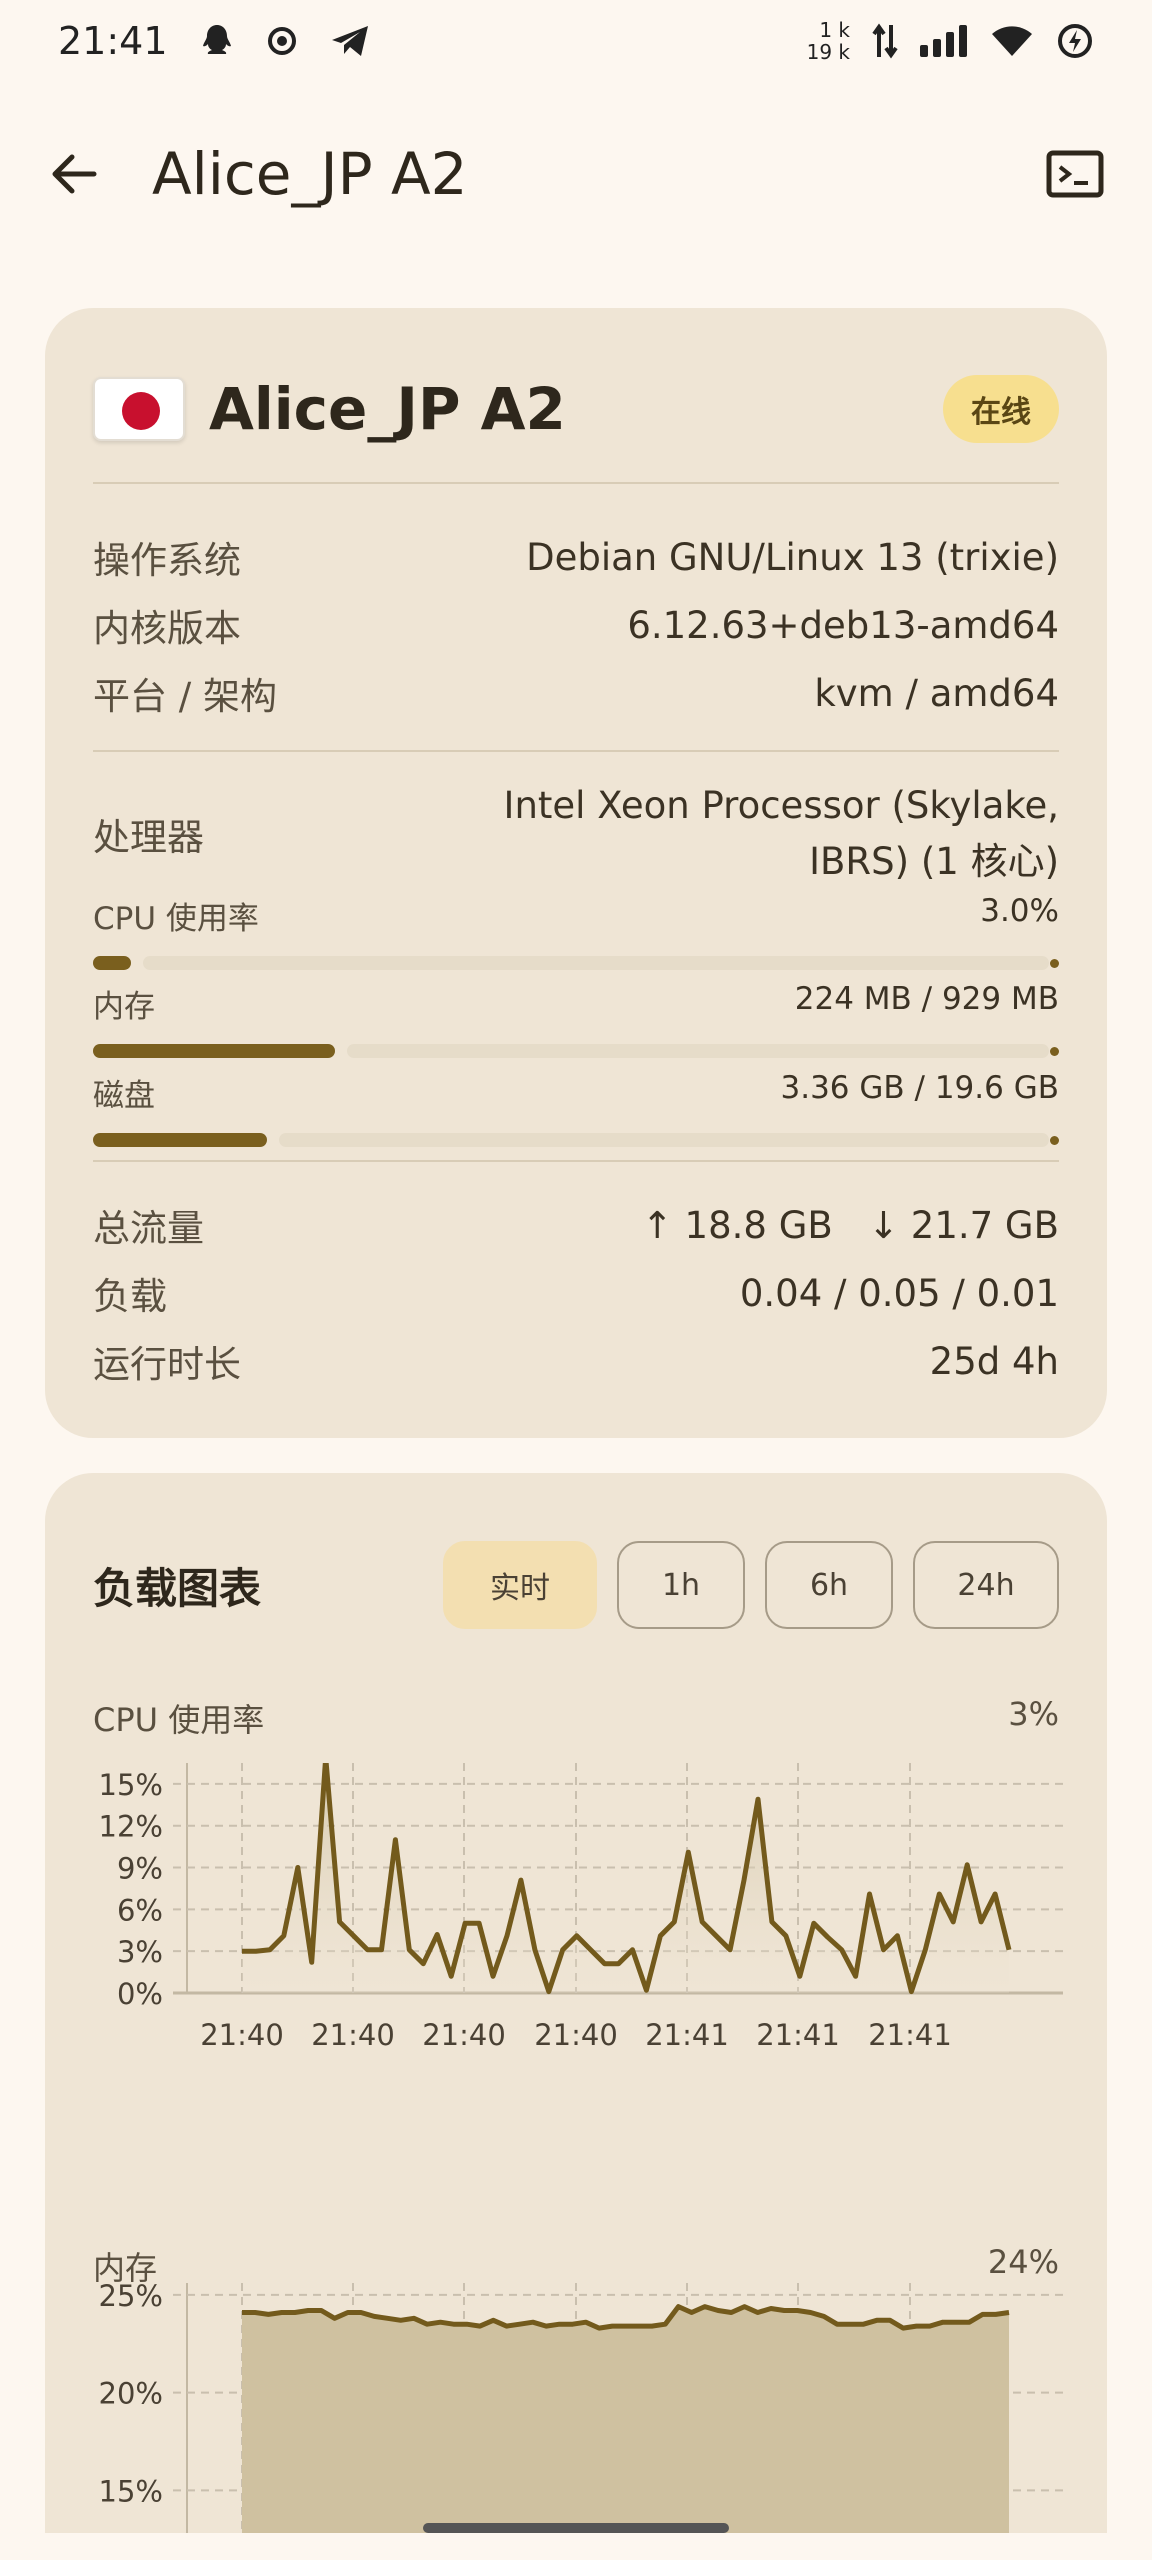 The width and height of the screenshot is (1152, 2560). I want to click on y-tick-label: 20%, so click(131, 2394).